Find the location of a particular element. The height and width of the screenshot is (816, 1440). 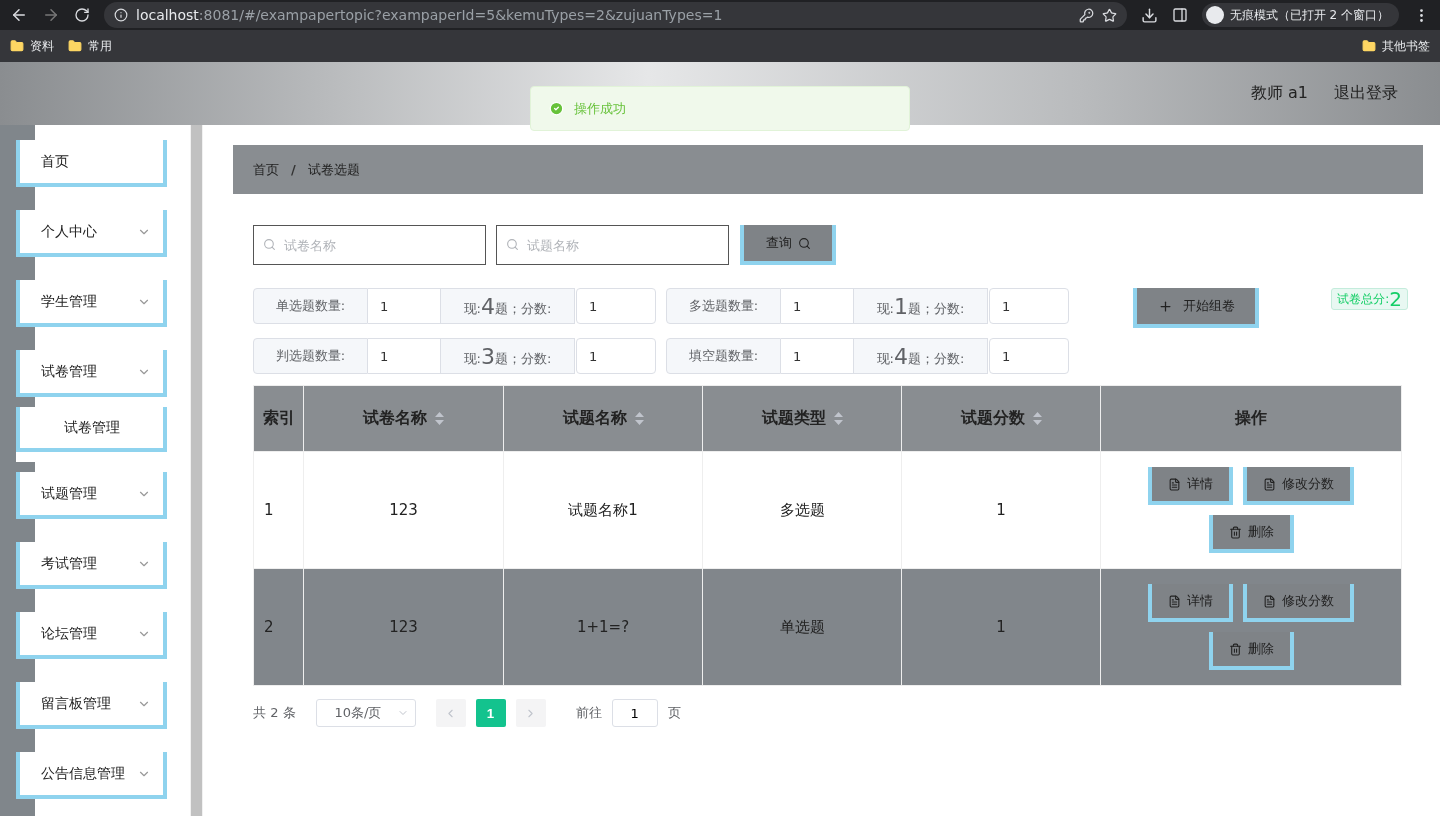

bookmark: 常用 is located at coordinates (90, 46).